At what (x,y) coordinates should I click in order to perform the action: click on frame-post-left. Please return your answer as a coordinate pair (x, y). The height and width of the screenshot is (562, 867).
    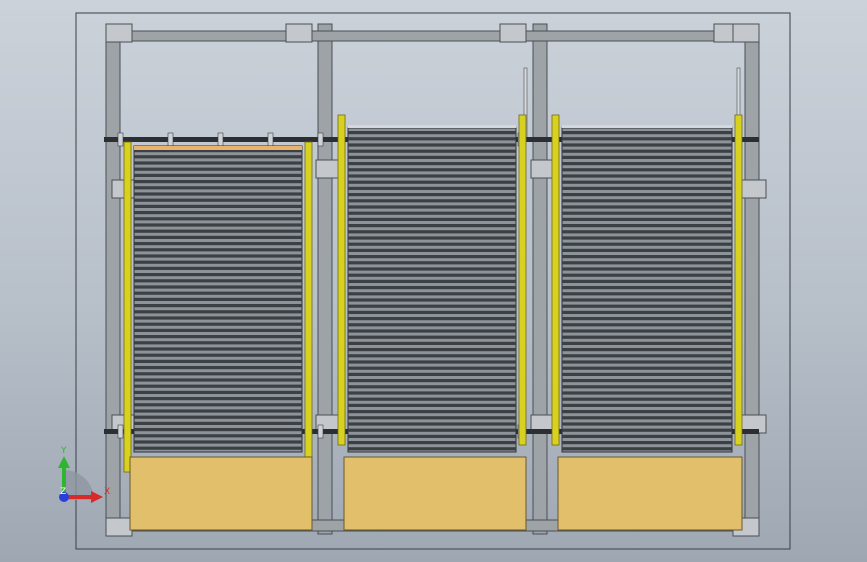
    Looking at the image, I should click on (113, 279).